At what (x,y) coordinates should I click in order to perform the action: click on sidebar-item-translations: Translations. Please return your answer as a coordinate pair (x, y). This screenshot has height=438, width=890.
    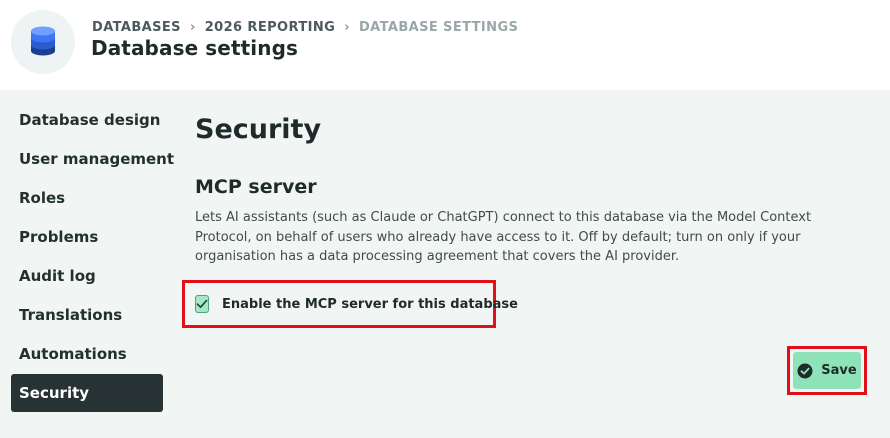
    Looking at the image, I should click on (87, 315).